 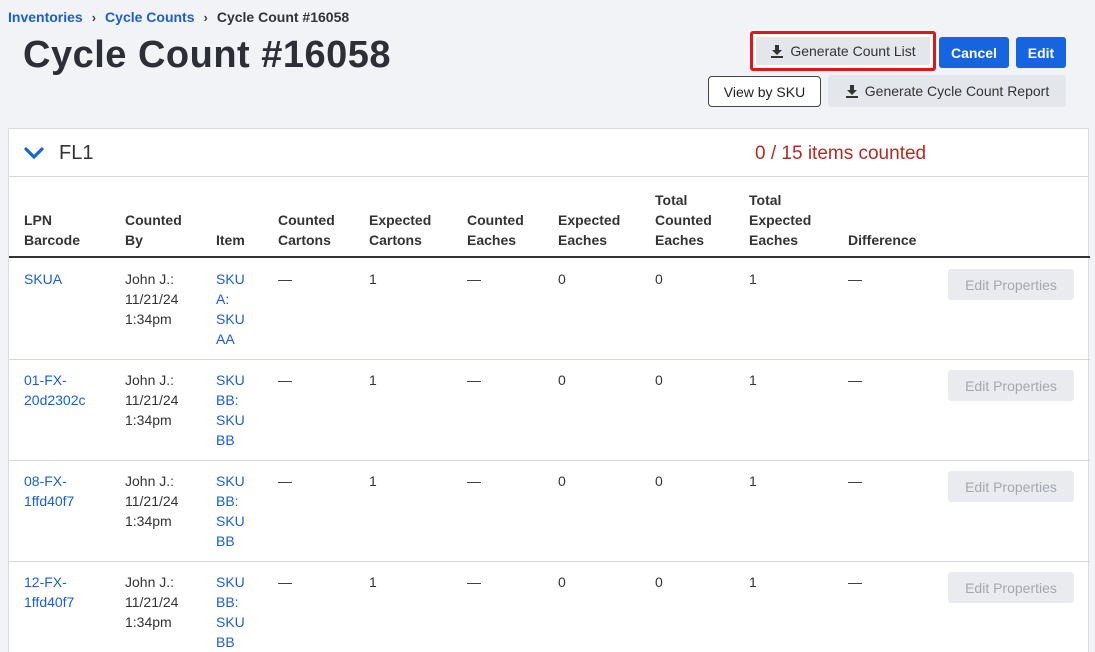 I want to click on header-counted-by: Counted By, so click(x=153, y=230).